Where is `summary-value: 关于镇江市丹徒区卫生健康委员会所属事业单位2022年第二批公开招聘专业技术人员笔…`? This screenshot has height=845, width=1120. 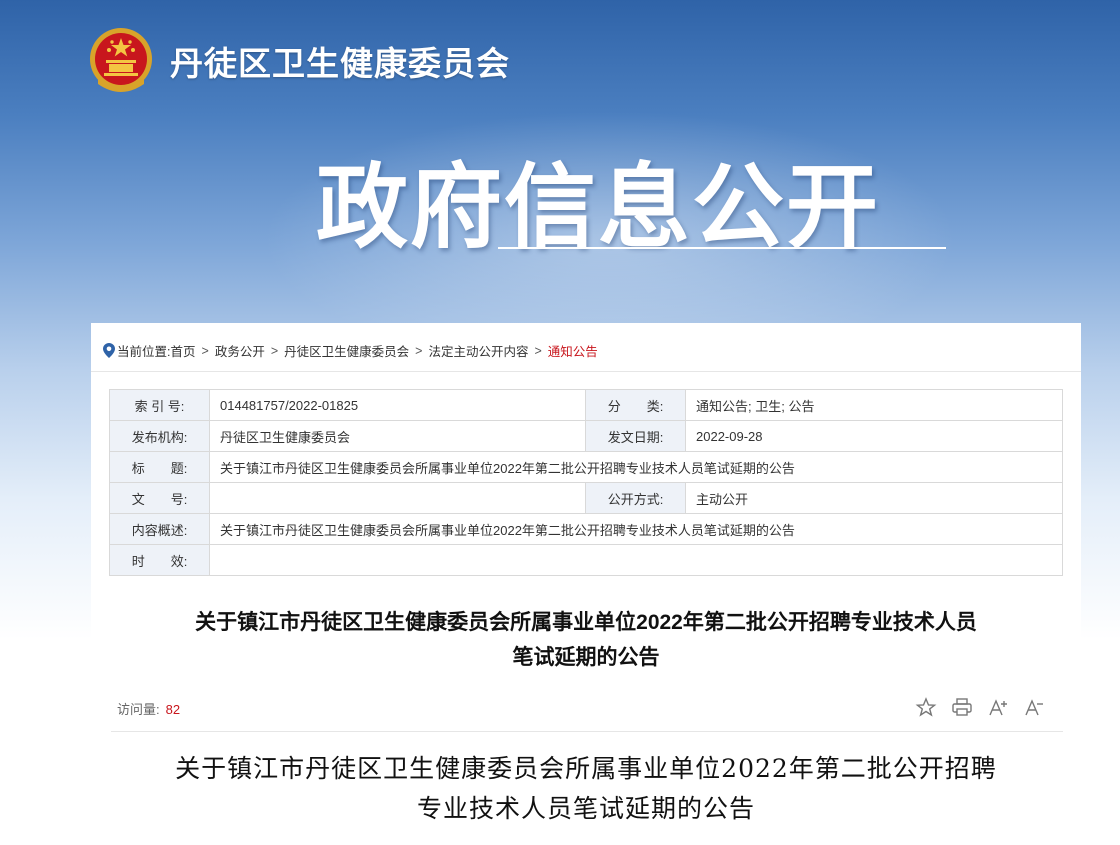 summary-value: 关于镇江市丹徒区卫生健康委员会所属事业单位2022年第二批公开招聘专业技术人员笔… is located at coordinates (636, 529).